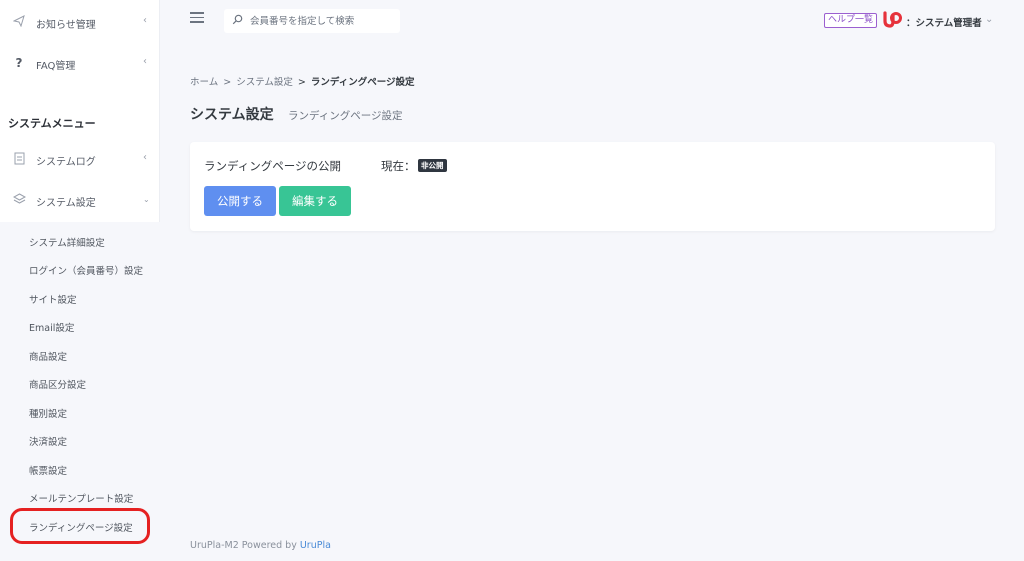  I want to click on sidebar-item-label: FAQ管理, so click(56, 66).